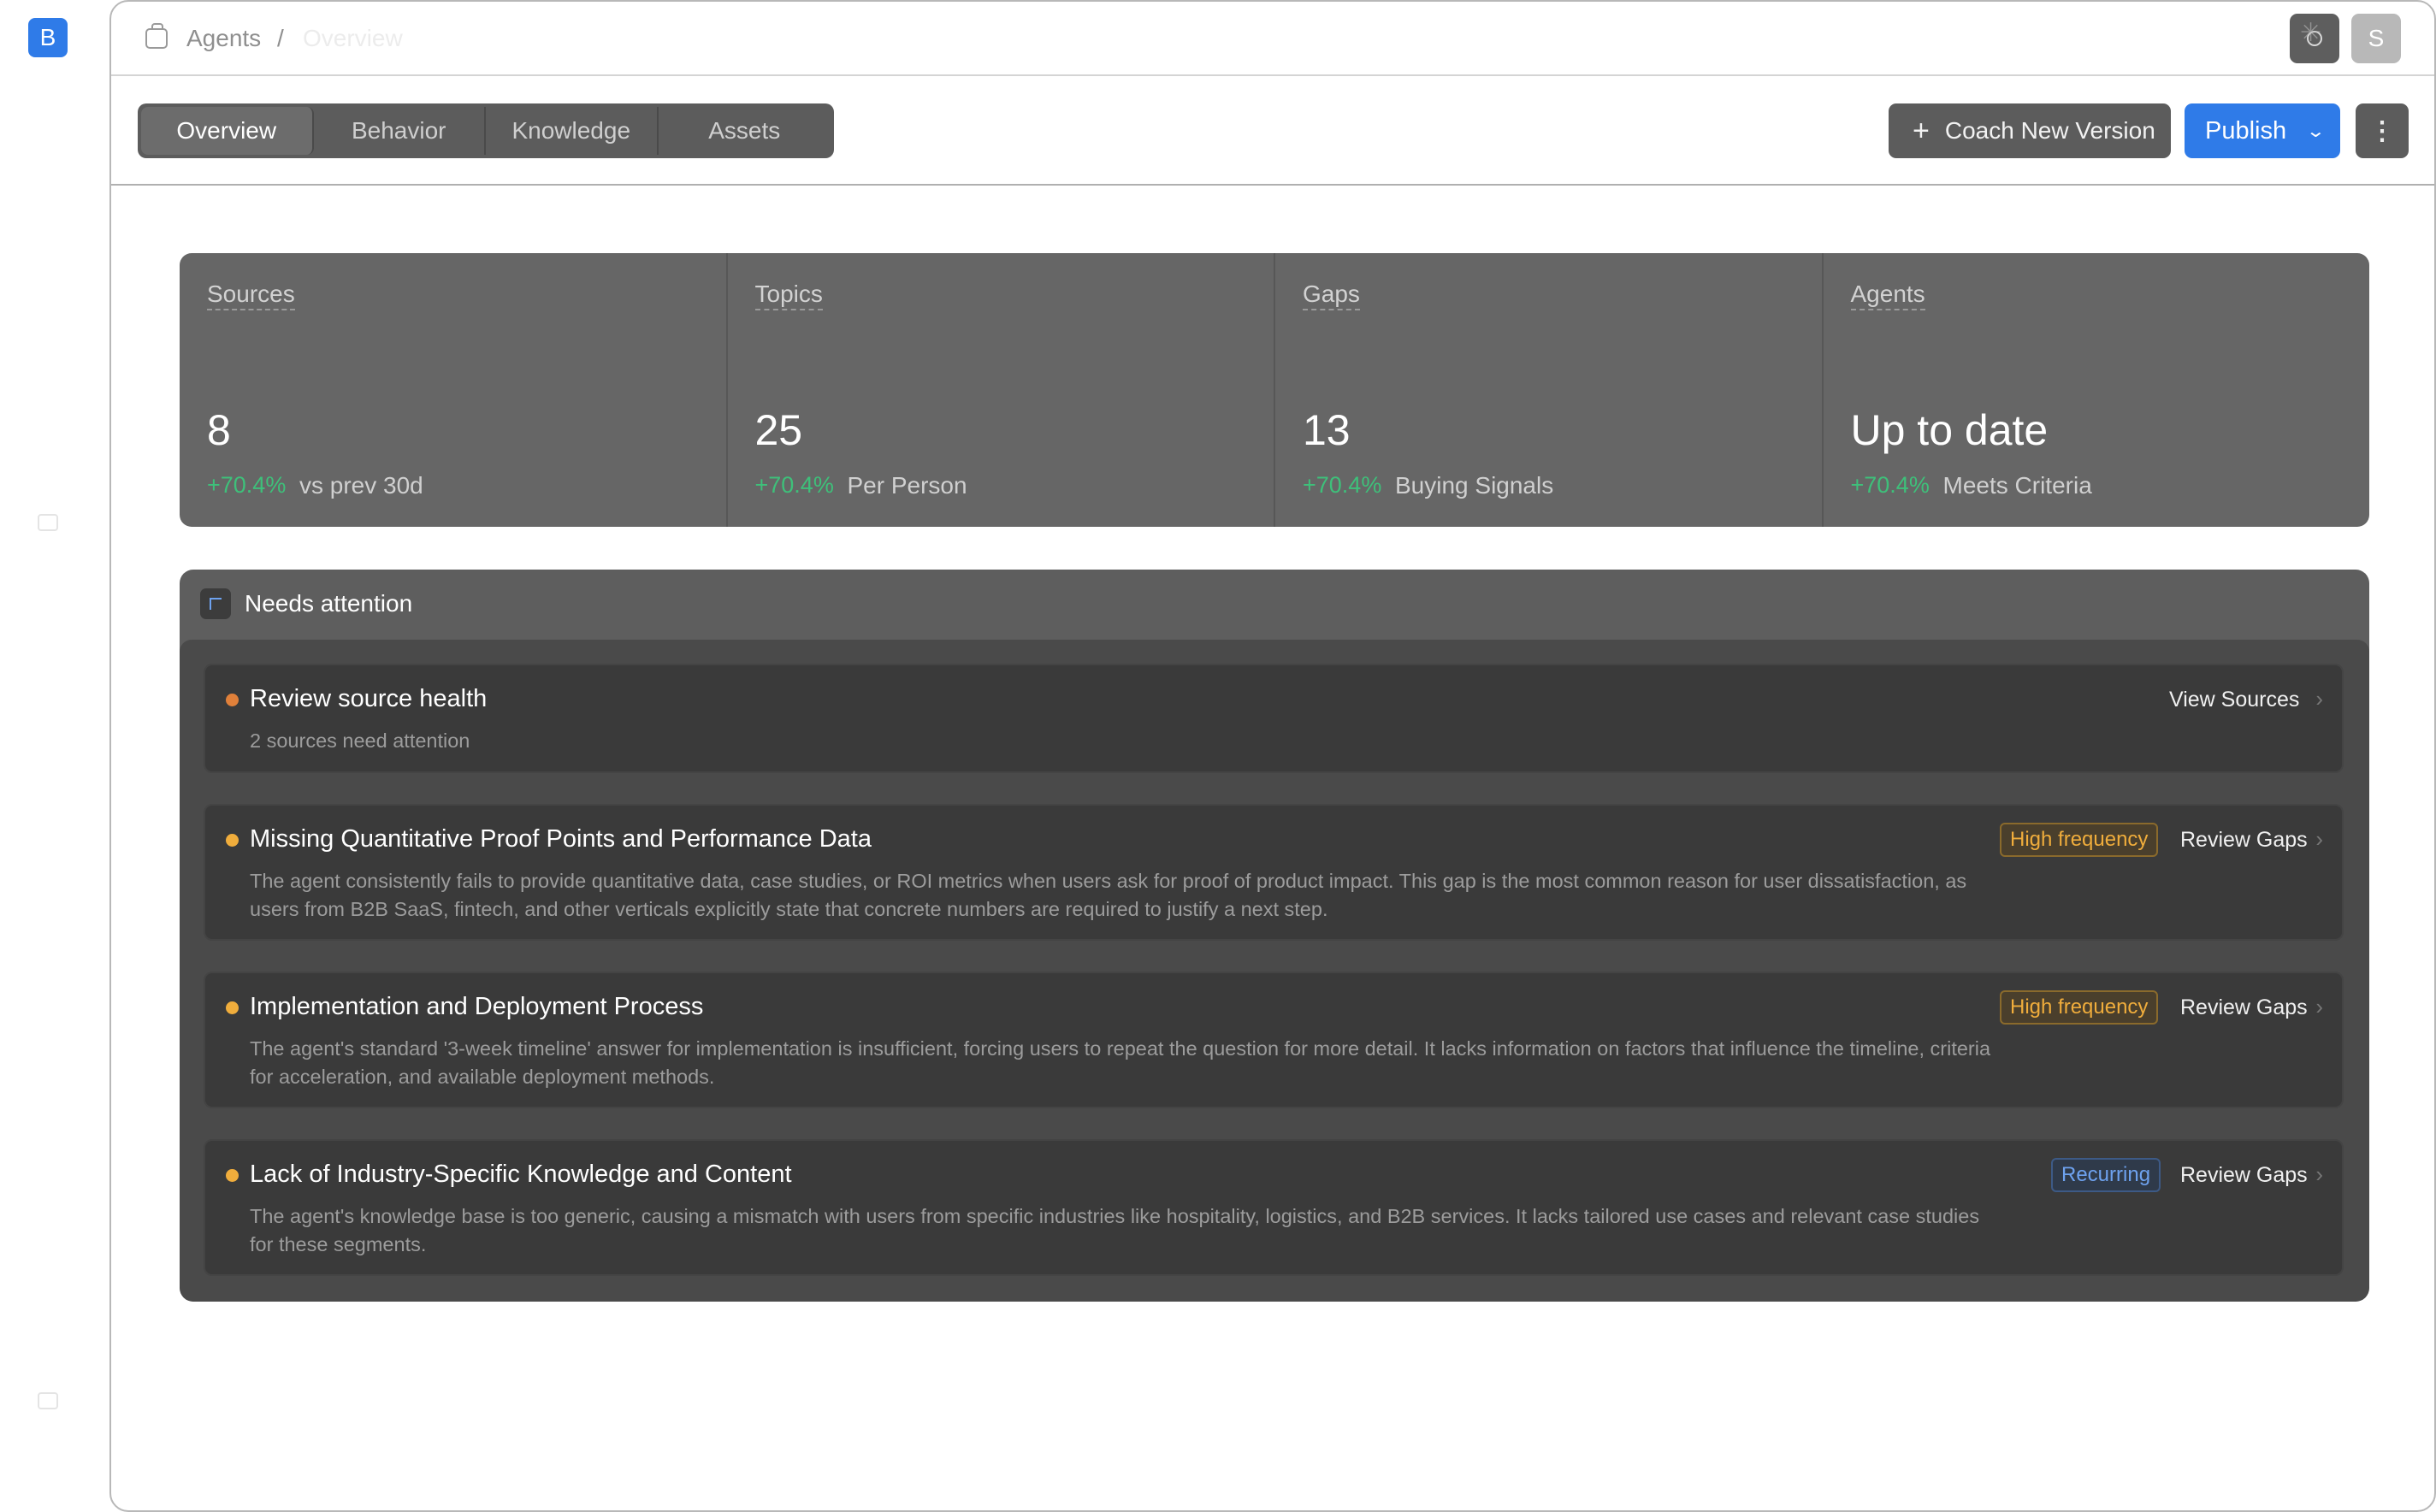 The image size is (2436, 1512). I want to click on recurring-badge: Recurring, so click(2106, 1175).